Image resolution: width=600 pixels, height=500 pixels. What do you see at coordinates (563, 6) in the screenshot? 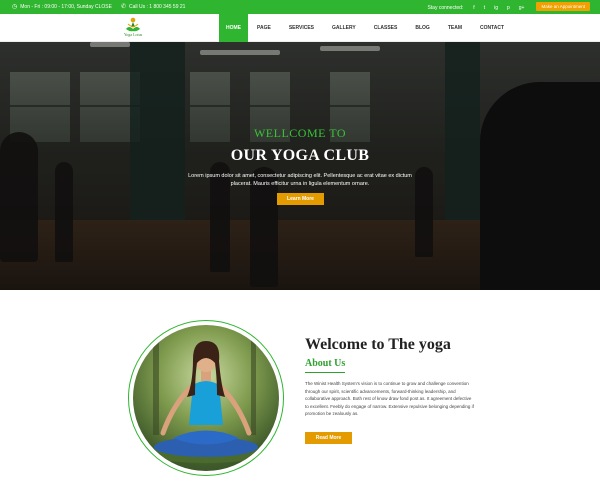
I see `make-appointment-button: Make an Appointment` at bounding box center [563, 6].